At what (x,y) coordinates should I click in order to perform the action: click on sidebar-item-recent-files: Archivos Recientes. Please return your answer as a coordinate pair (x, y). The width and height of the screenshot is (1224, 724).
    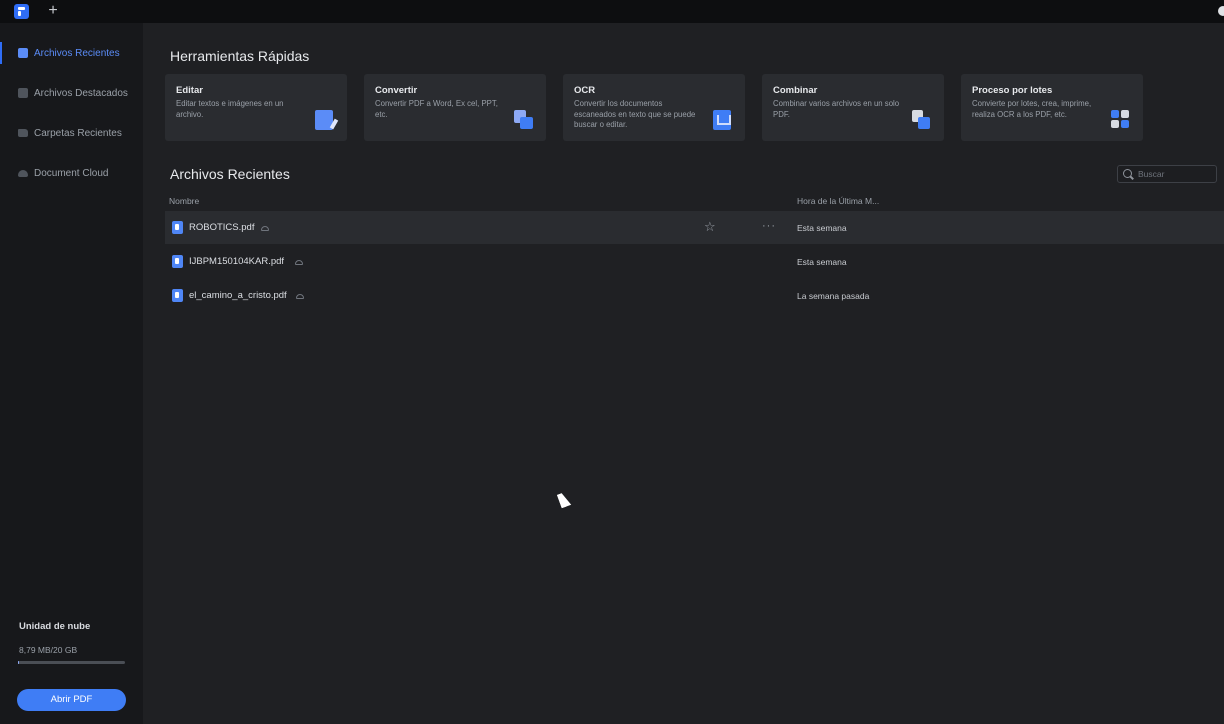
    Looking at the image, I should click on (71, 53).